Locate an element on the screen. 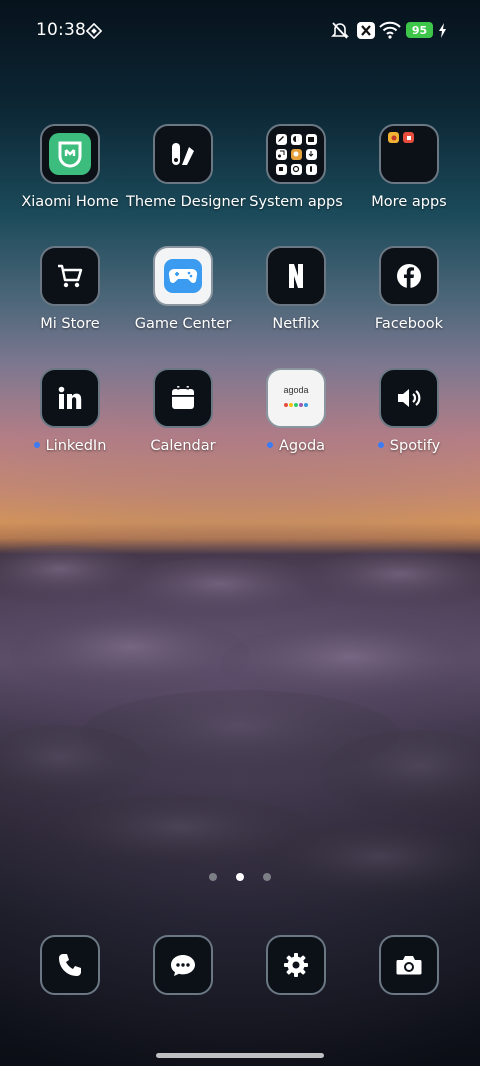 The image size is (480, 1066). calendar-icon is located at coordinates (183, 398).